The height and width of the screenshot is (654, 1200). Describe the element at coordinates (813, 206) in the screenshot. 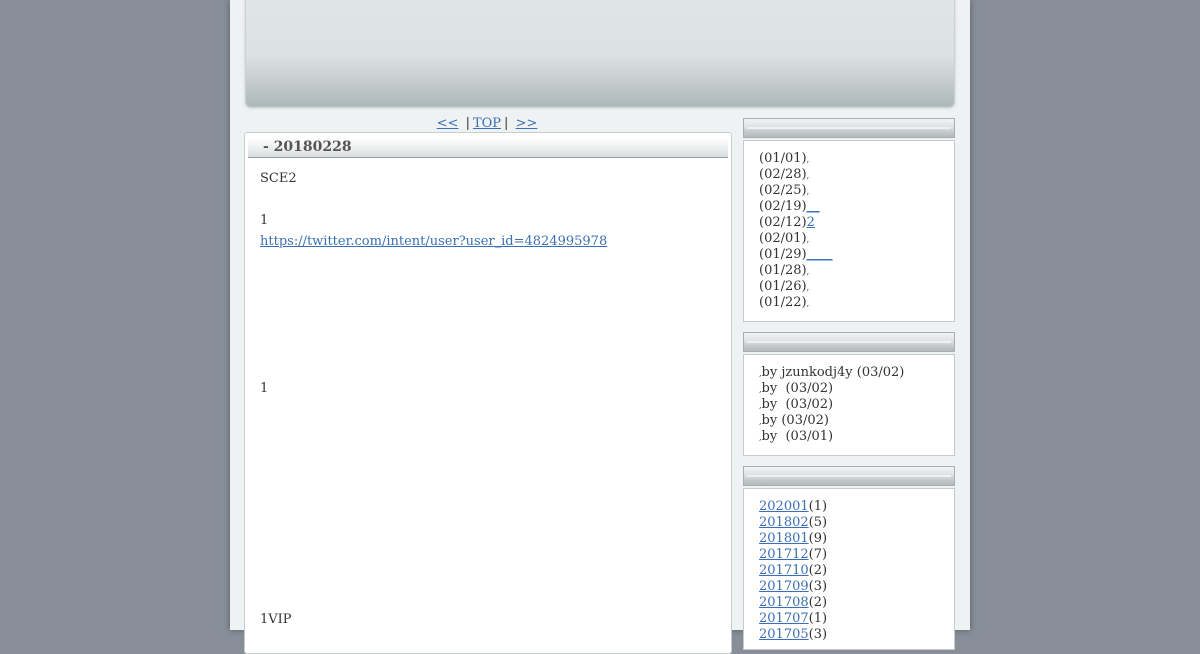

I see `recent-entry-link: __` at that location.